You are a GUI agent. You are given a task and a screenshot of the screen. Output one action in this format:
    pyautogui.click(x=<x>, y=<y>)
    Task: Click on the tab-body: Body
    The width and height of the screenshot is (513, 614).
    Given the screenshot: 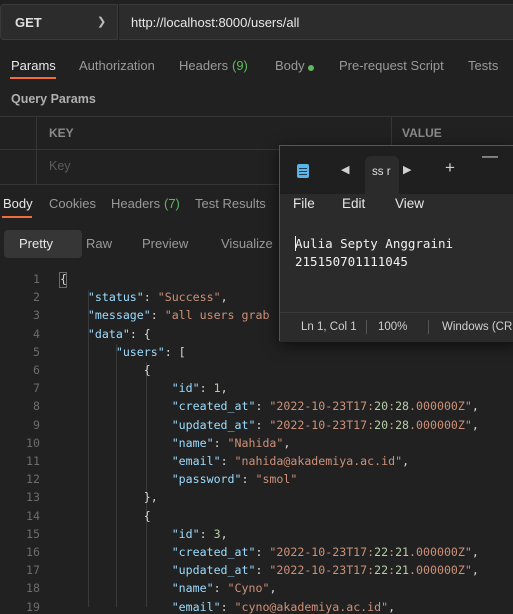 What is the action you would take?
    pyautogui.click(x=290, y=65)
    